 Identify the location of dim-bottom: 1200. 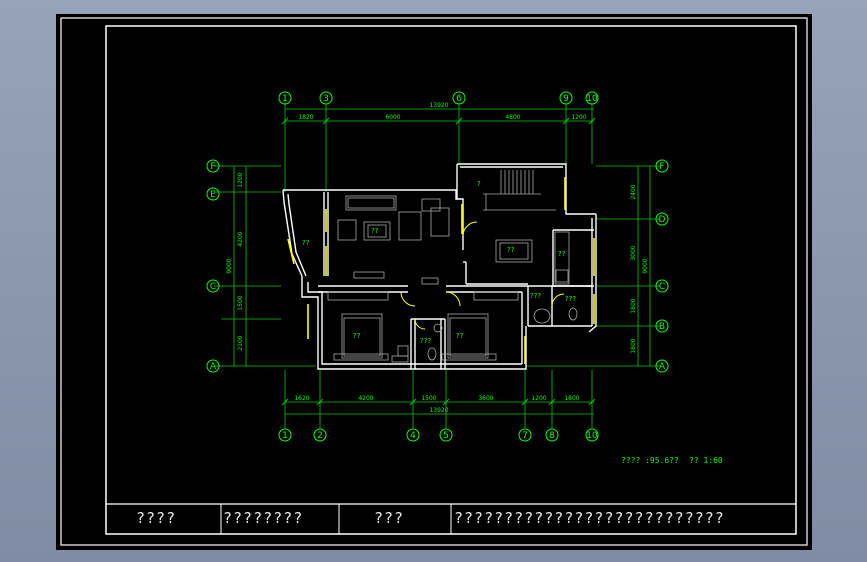
(538, 398).